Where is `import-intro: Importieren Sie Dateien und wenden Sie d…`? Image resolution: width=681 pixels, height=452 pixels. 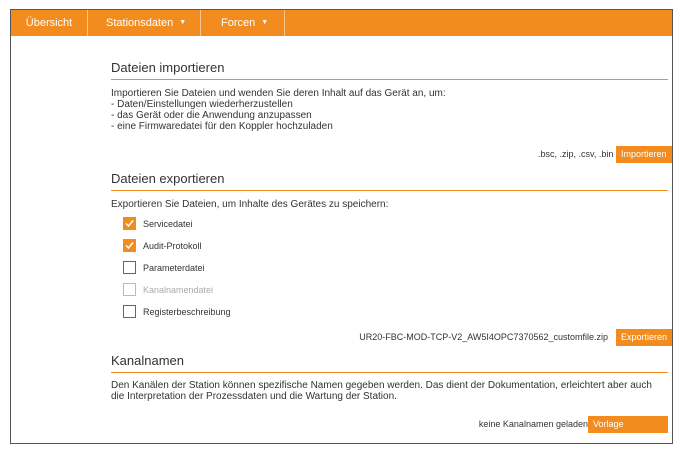 import-intro: Importieren Sie Dateien und wenden Sie d… is located at coordinates (278, 93).